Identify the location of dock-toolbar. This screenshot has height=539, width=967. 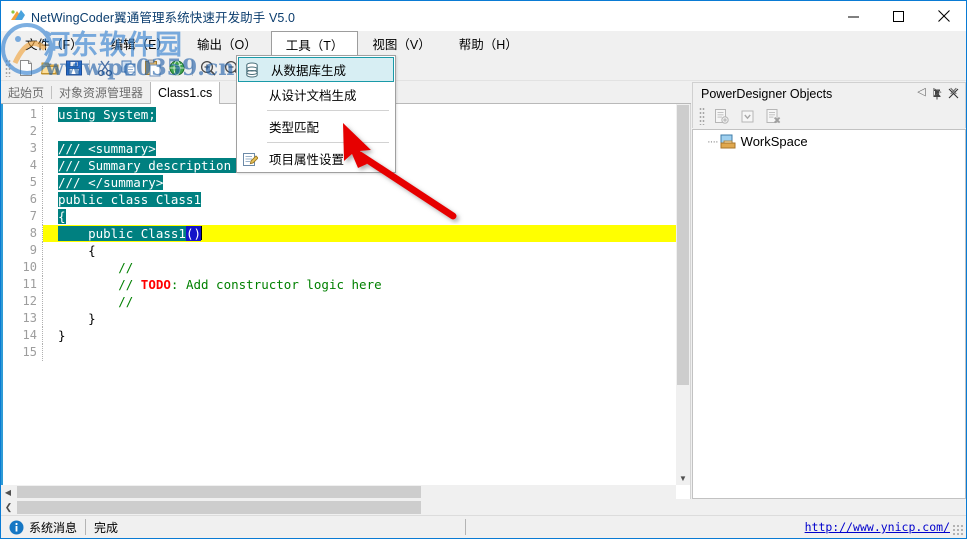
(829, 116).